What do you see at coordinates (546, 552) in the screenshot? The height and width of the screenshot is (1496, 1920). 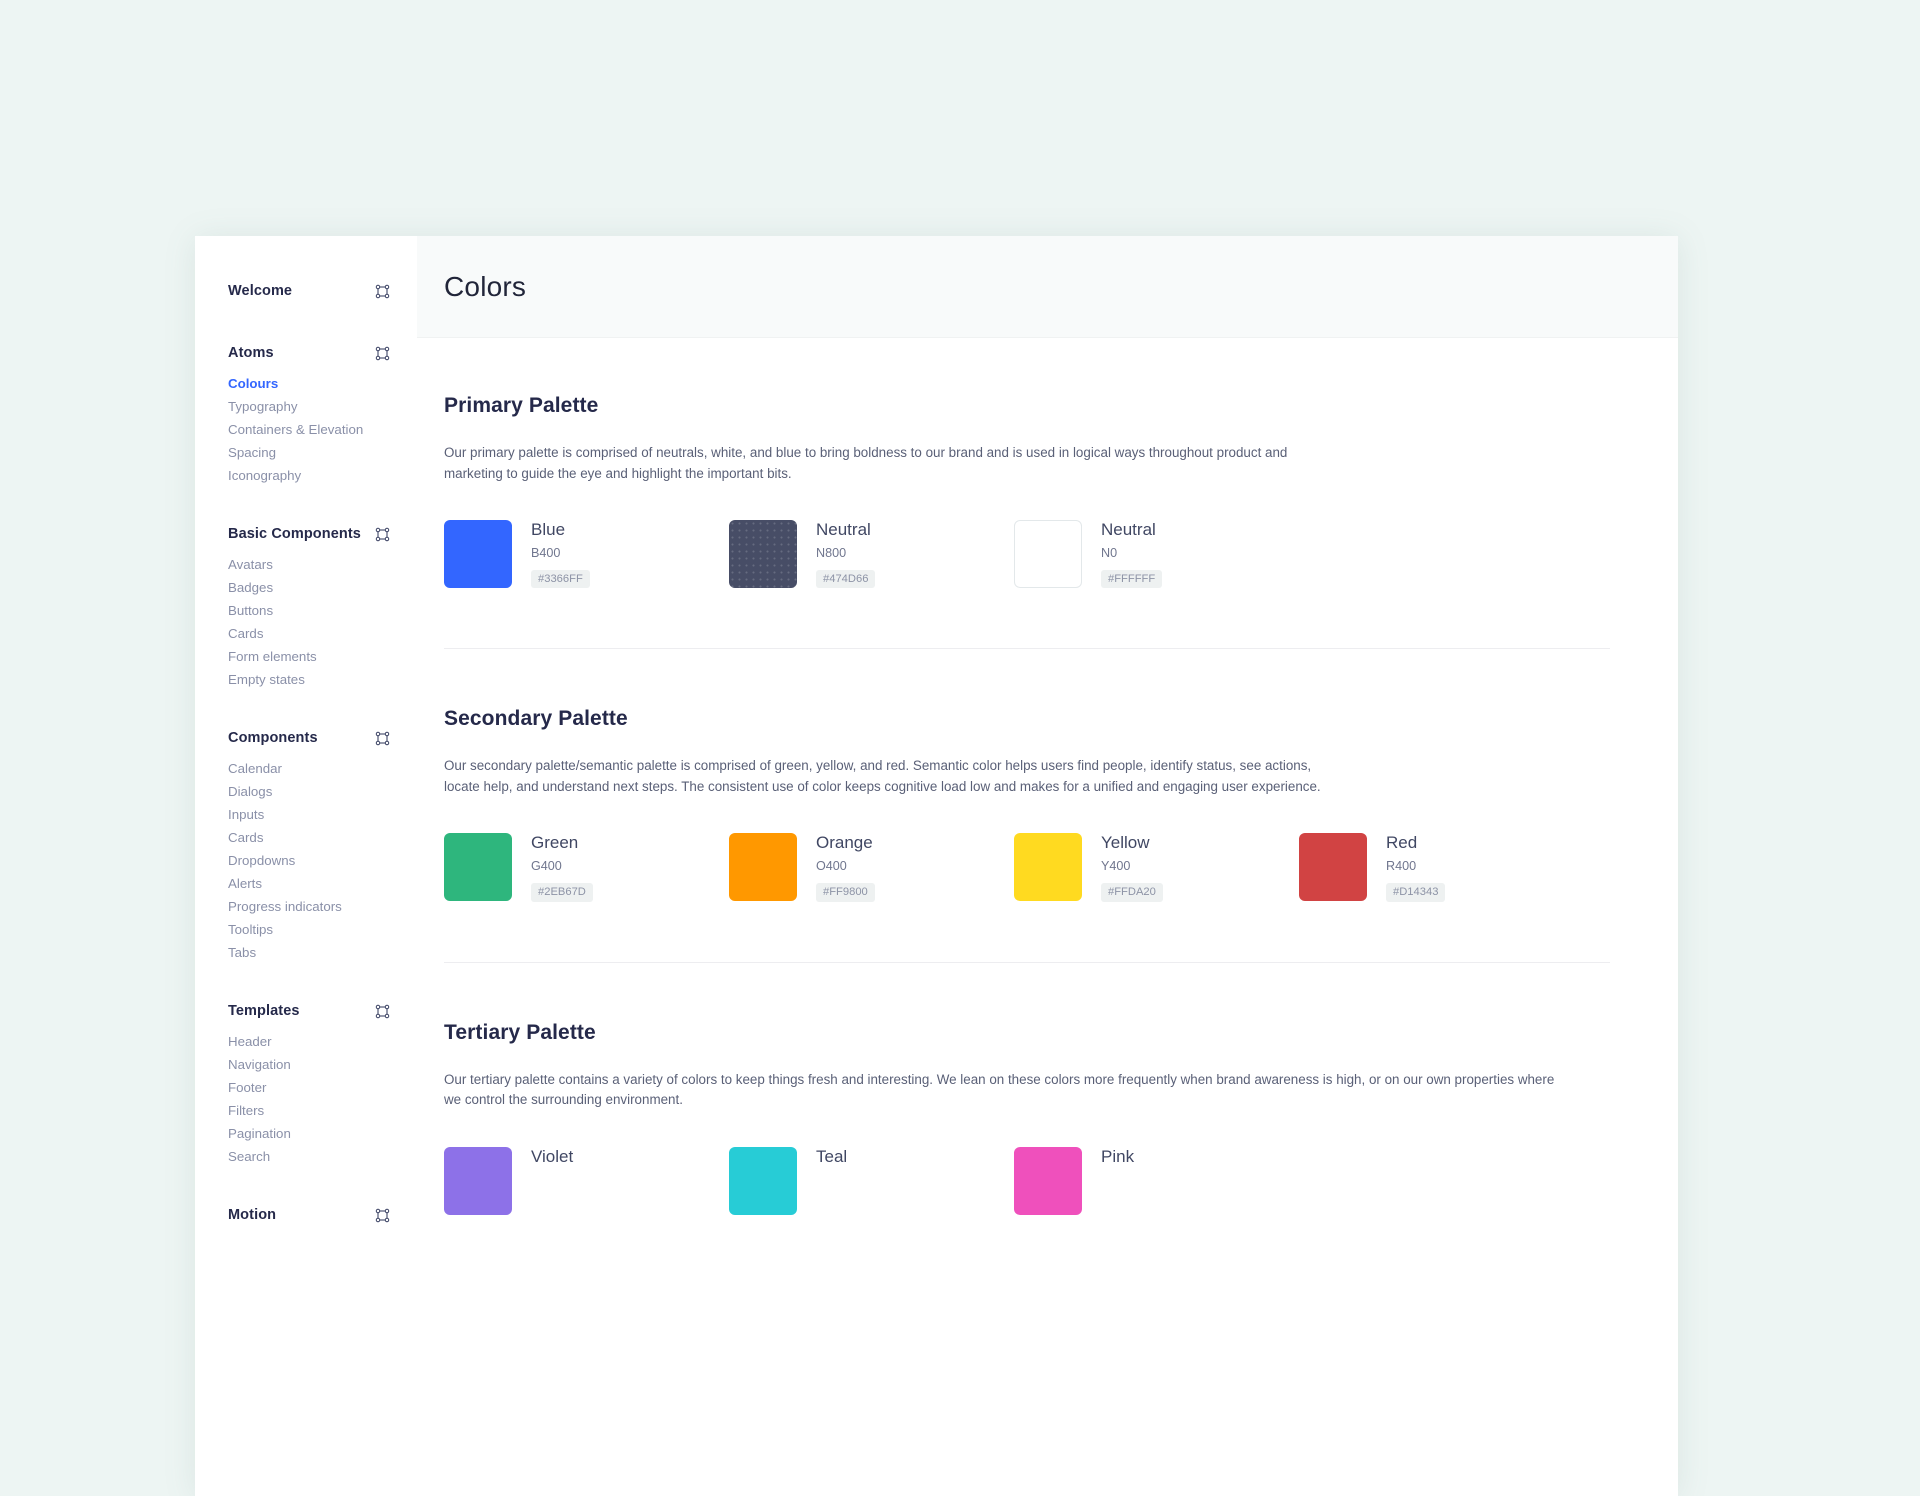 I see `swatch-token: B400` at bounding box center [546, 552].